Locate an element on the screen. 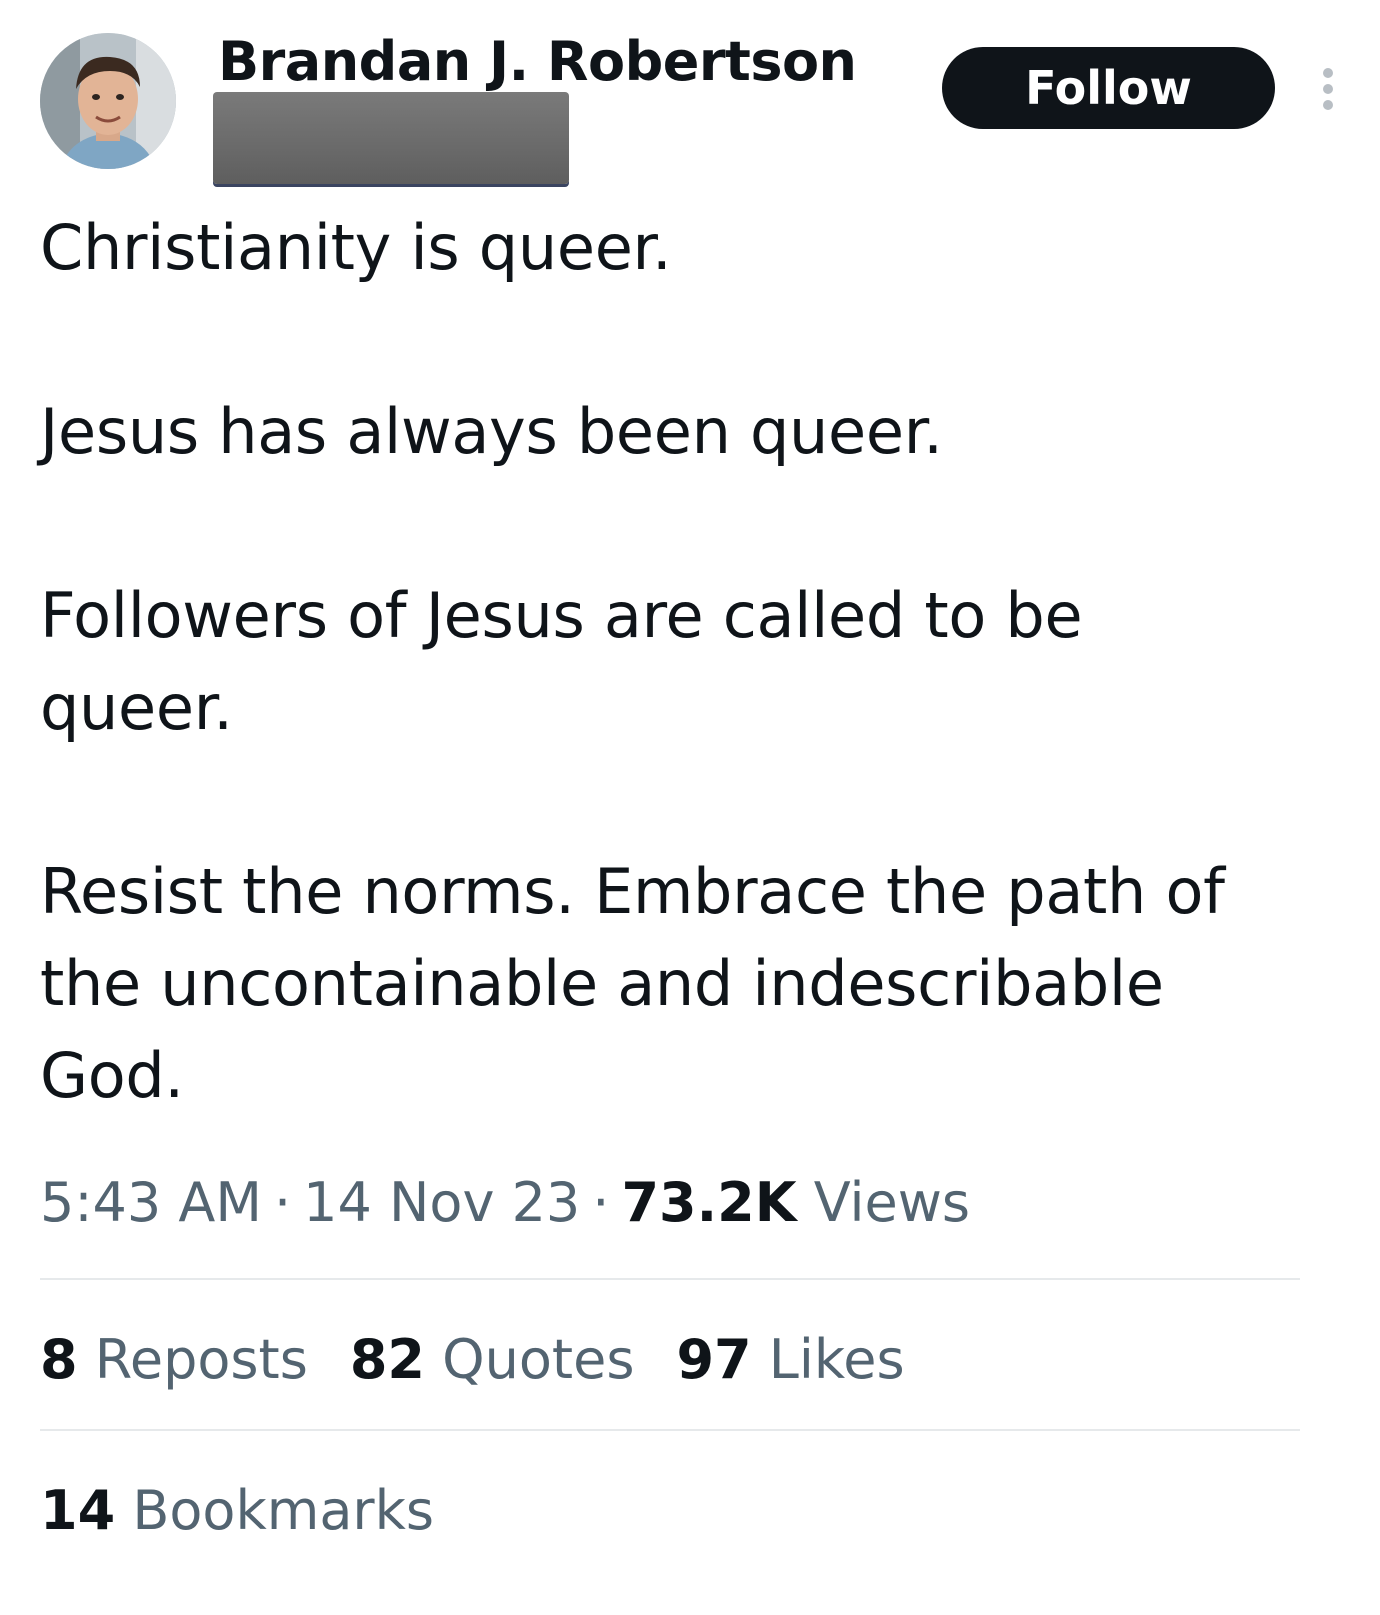  likes-stat: 97 Likes is located at coordinates (790, 1360).